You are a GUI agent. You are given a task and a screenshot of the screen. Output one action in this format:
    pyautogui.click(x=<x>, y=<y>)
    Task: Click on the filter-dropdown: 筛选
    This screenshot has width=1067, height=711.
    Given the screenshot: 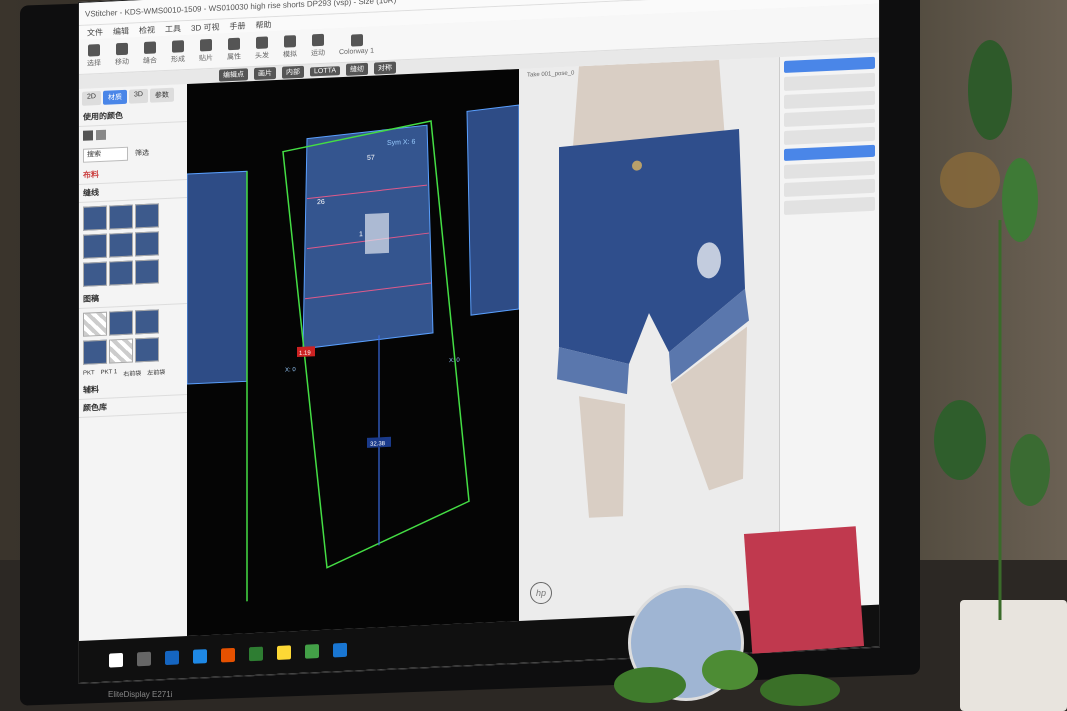 What is the action you would take?
    pyautogui.click(x=142, y=153)
    